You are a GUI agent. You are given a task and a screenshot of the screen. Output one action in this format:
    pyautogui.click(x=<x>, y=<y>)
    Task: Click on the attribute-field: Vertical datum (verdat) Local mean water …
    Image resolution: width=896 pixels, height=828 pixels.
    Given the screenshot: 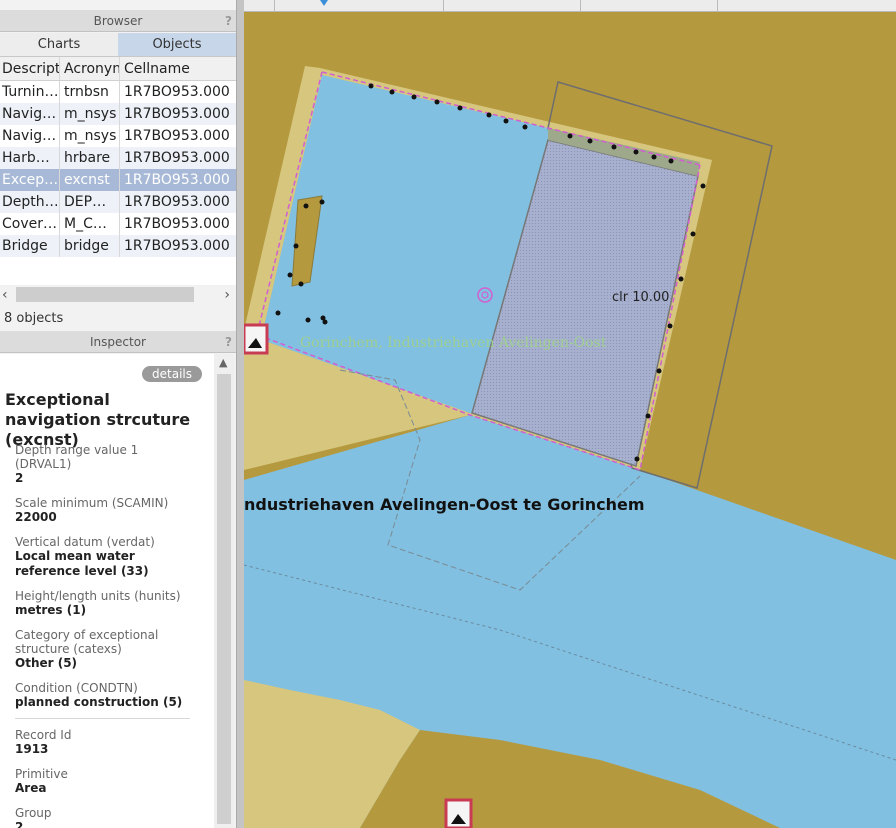 What is the action you would take?
    pyautogui.click(x=102, y=557)
    